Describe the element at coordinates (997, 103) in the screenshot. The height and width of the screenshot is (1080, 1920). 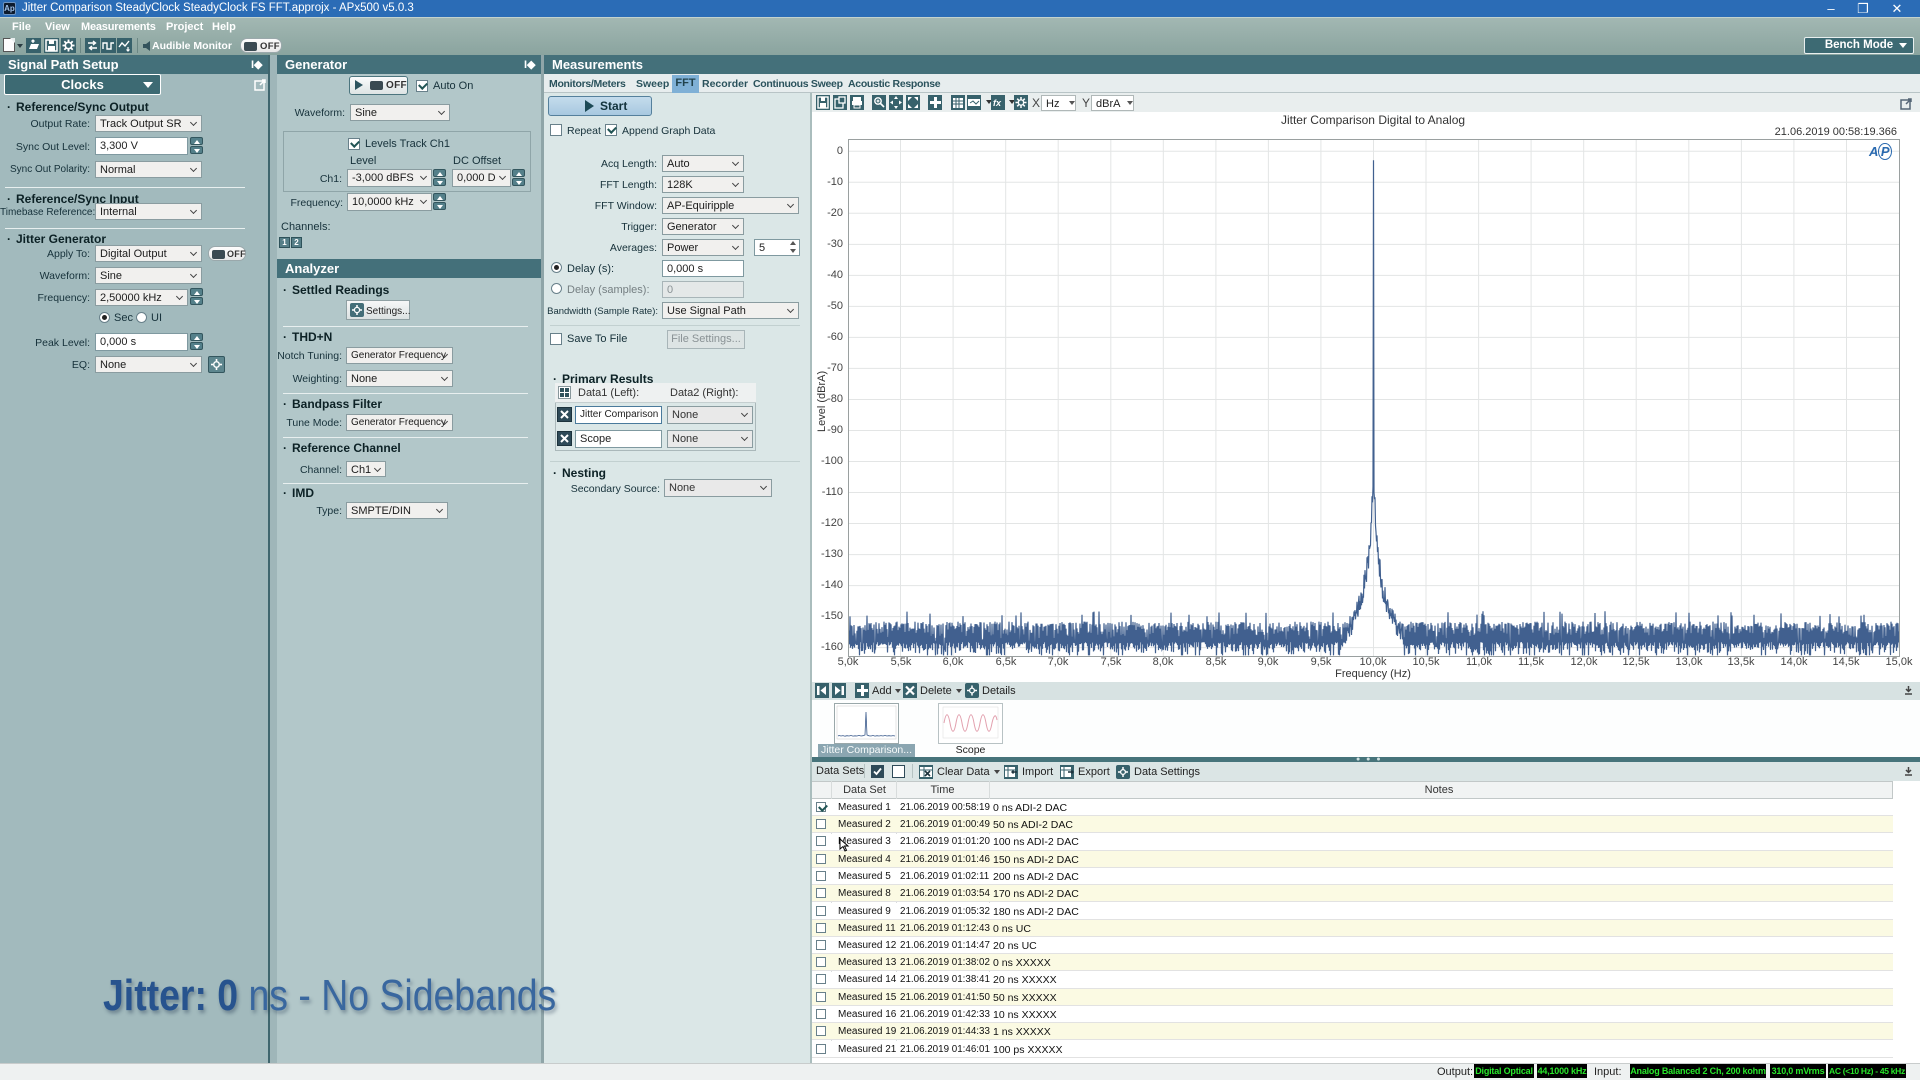
I see `svg-text: fx` at that location.